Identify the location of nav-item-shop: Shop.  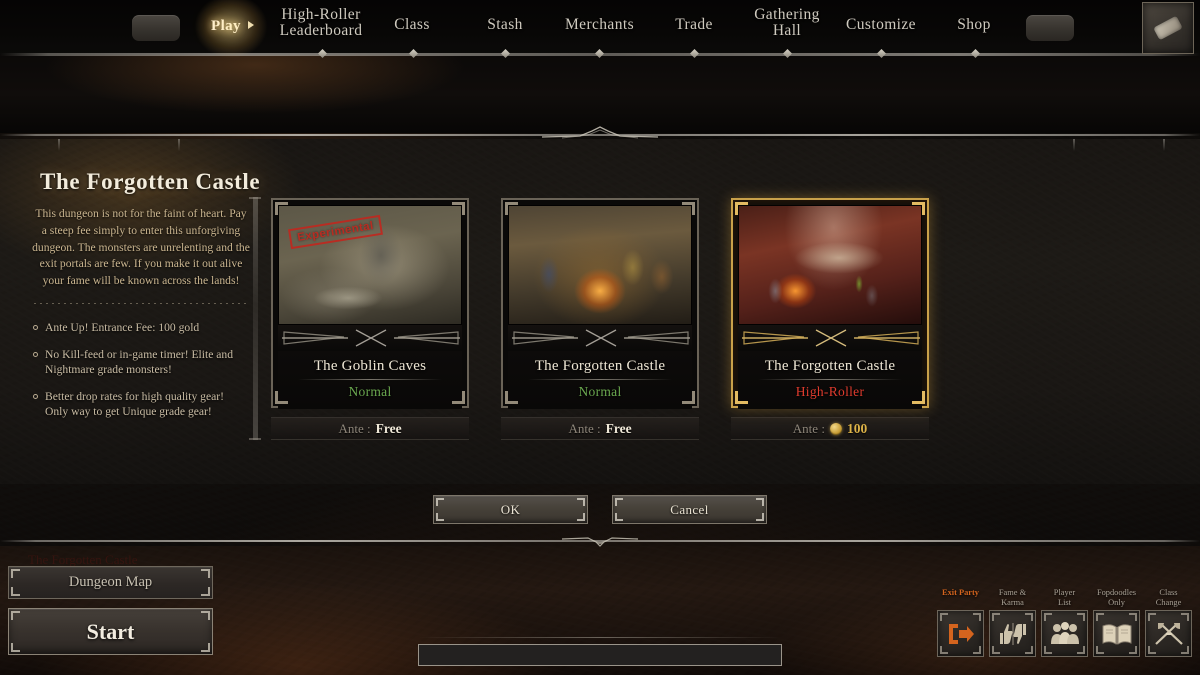
(974, 24).